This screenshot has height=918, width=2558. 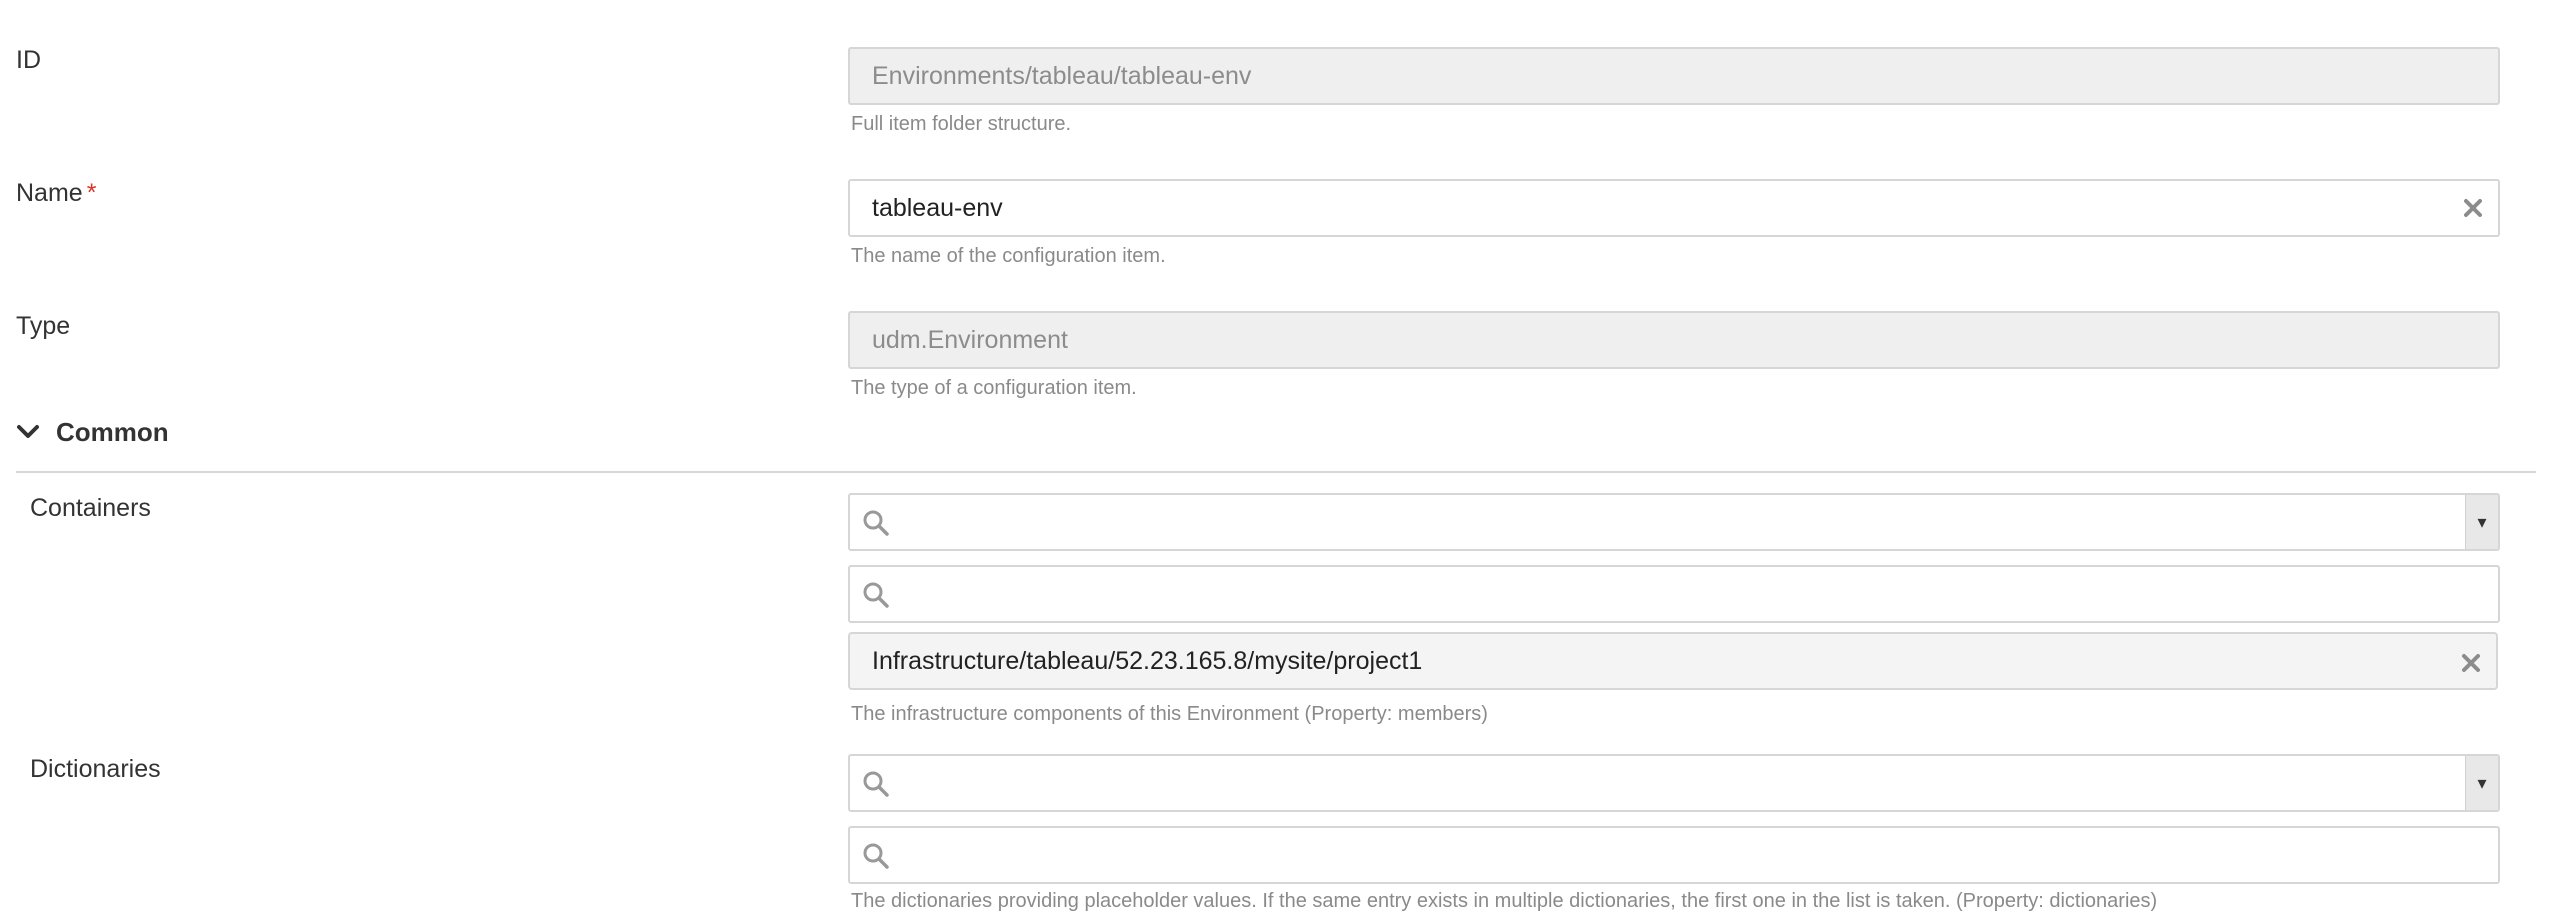 What do you see at coordinates (994, 388) in the screenshot?
I see `type-help: The type of a configuration item.` at bounding box center [994, 388].